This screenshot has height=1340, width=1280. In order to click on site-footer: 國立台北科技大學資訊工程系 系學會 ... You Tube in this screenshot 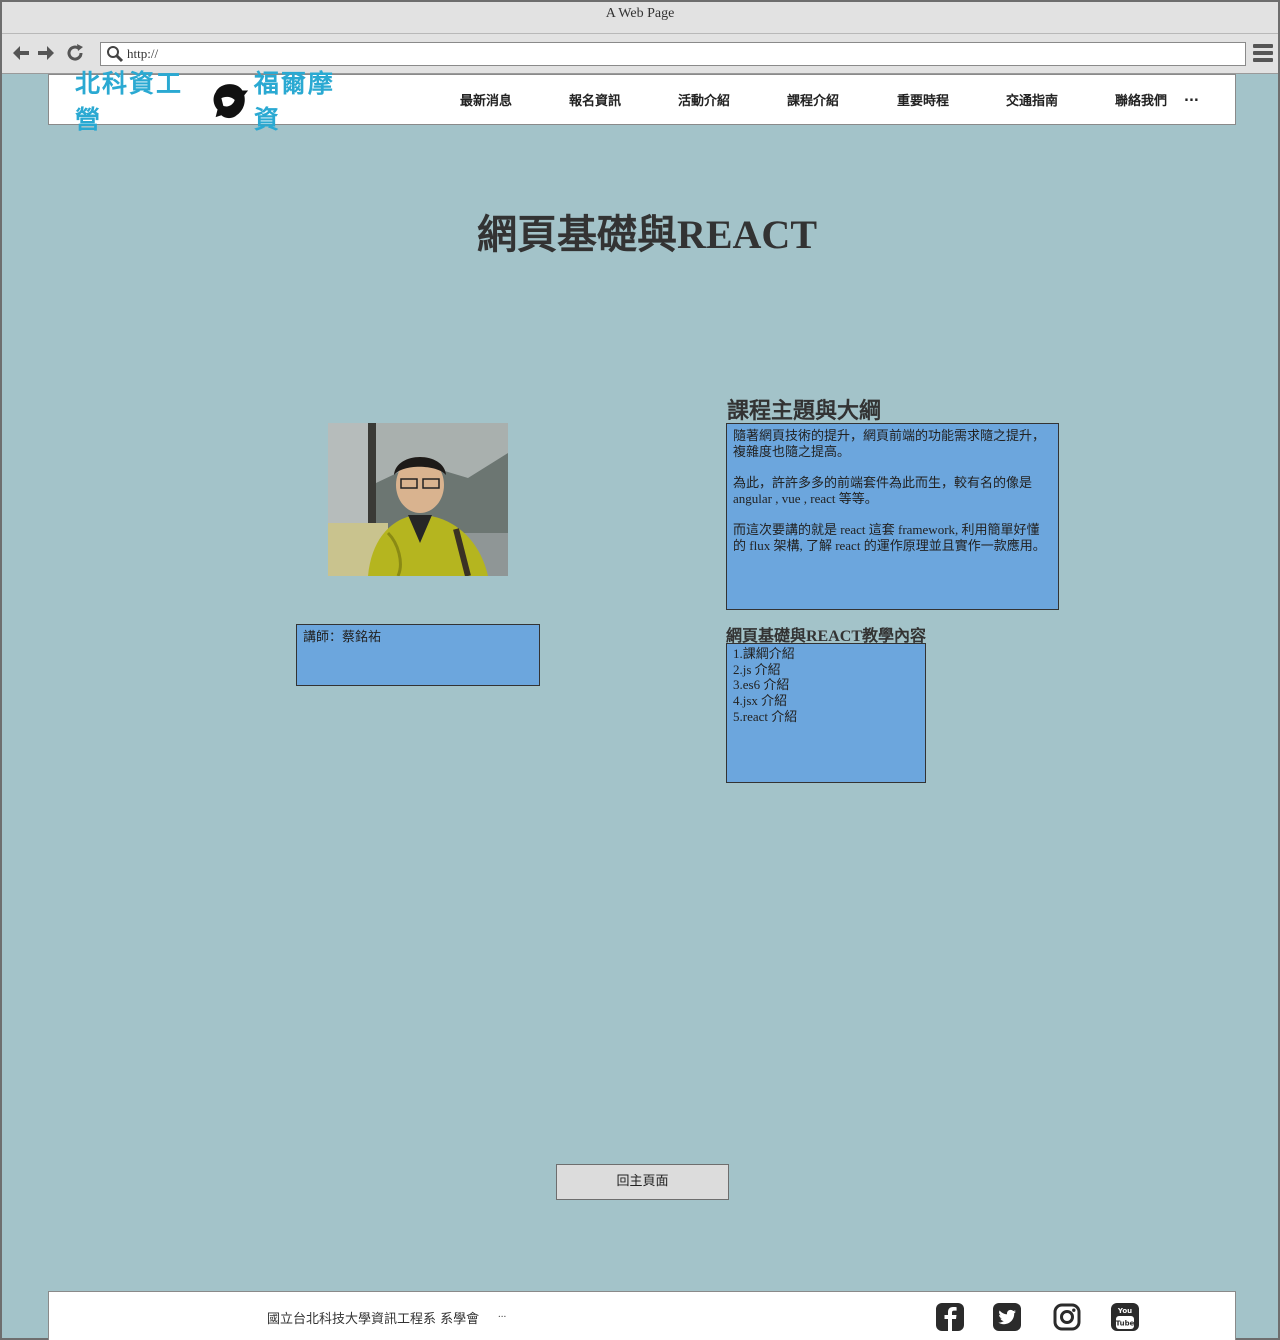, I will do `click(642, 1315)`.